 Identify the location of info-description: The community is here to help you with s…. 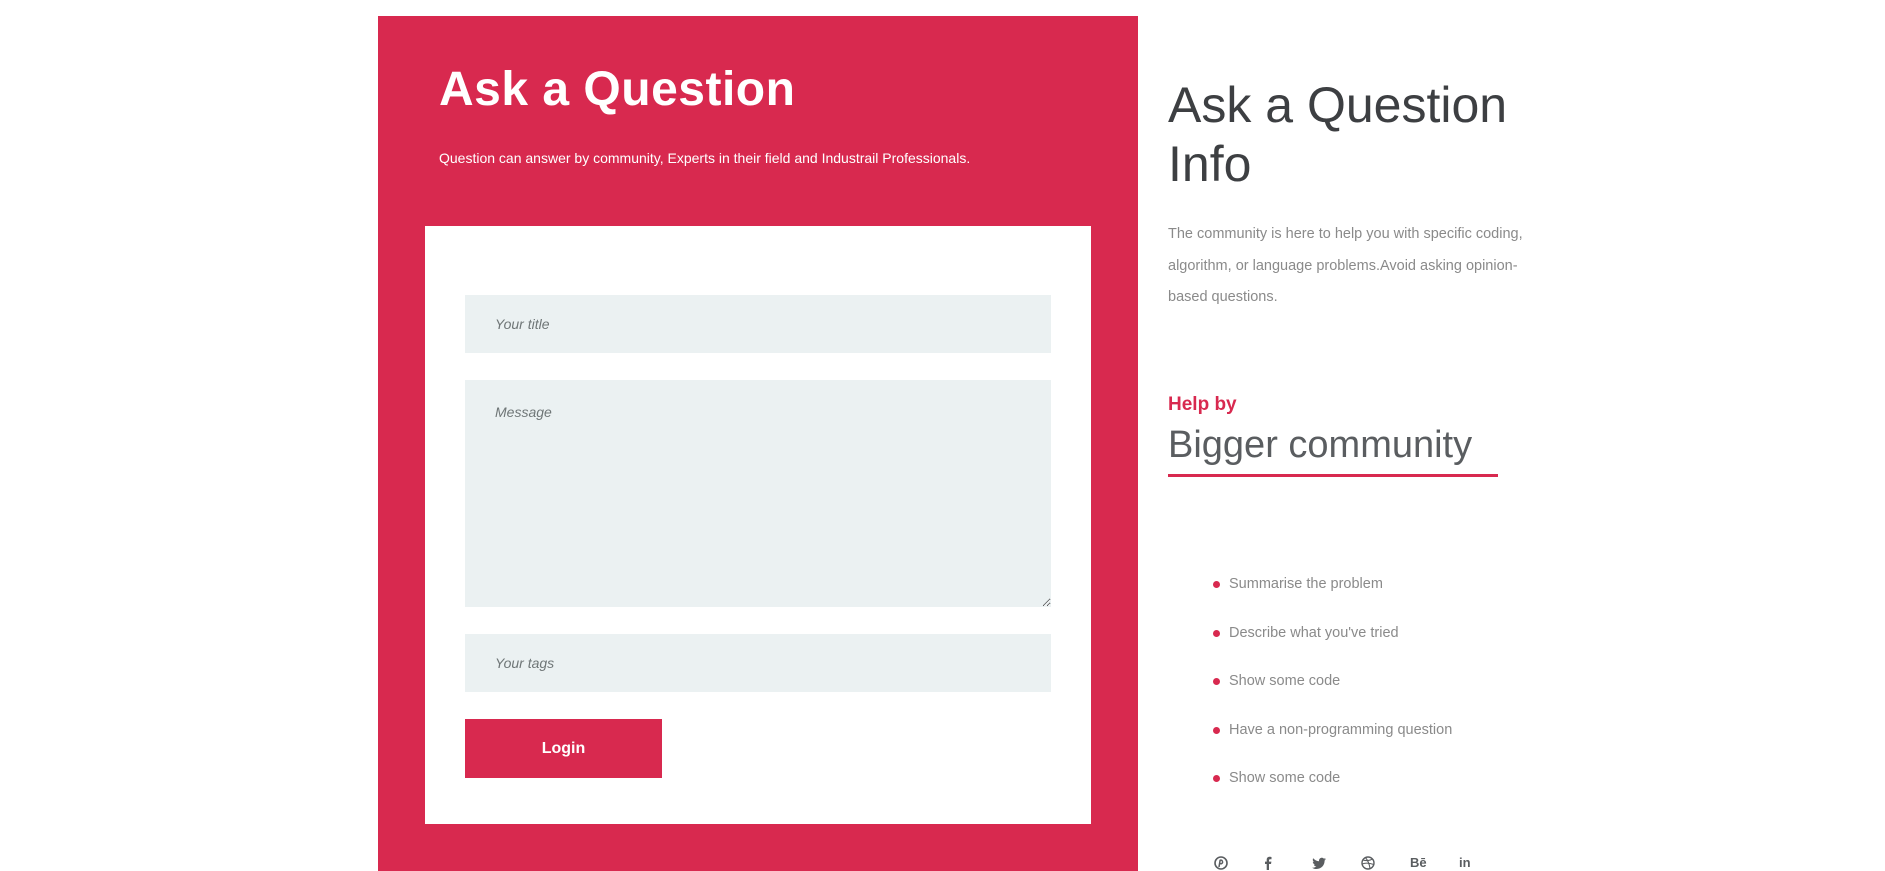
(1345, 265).